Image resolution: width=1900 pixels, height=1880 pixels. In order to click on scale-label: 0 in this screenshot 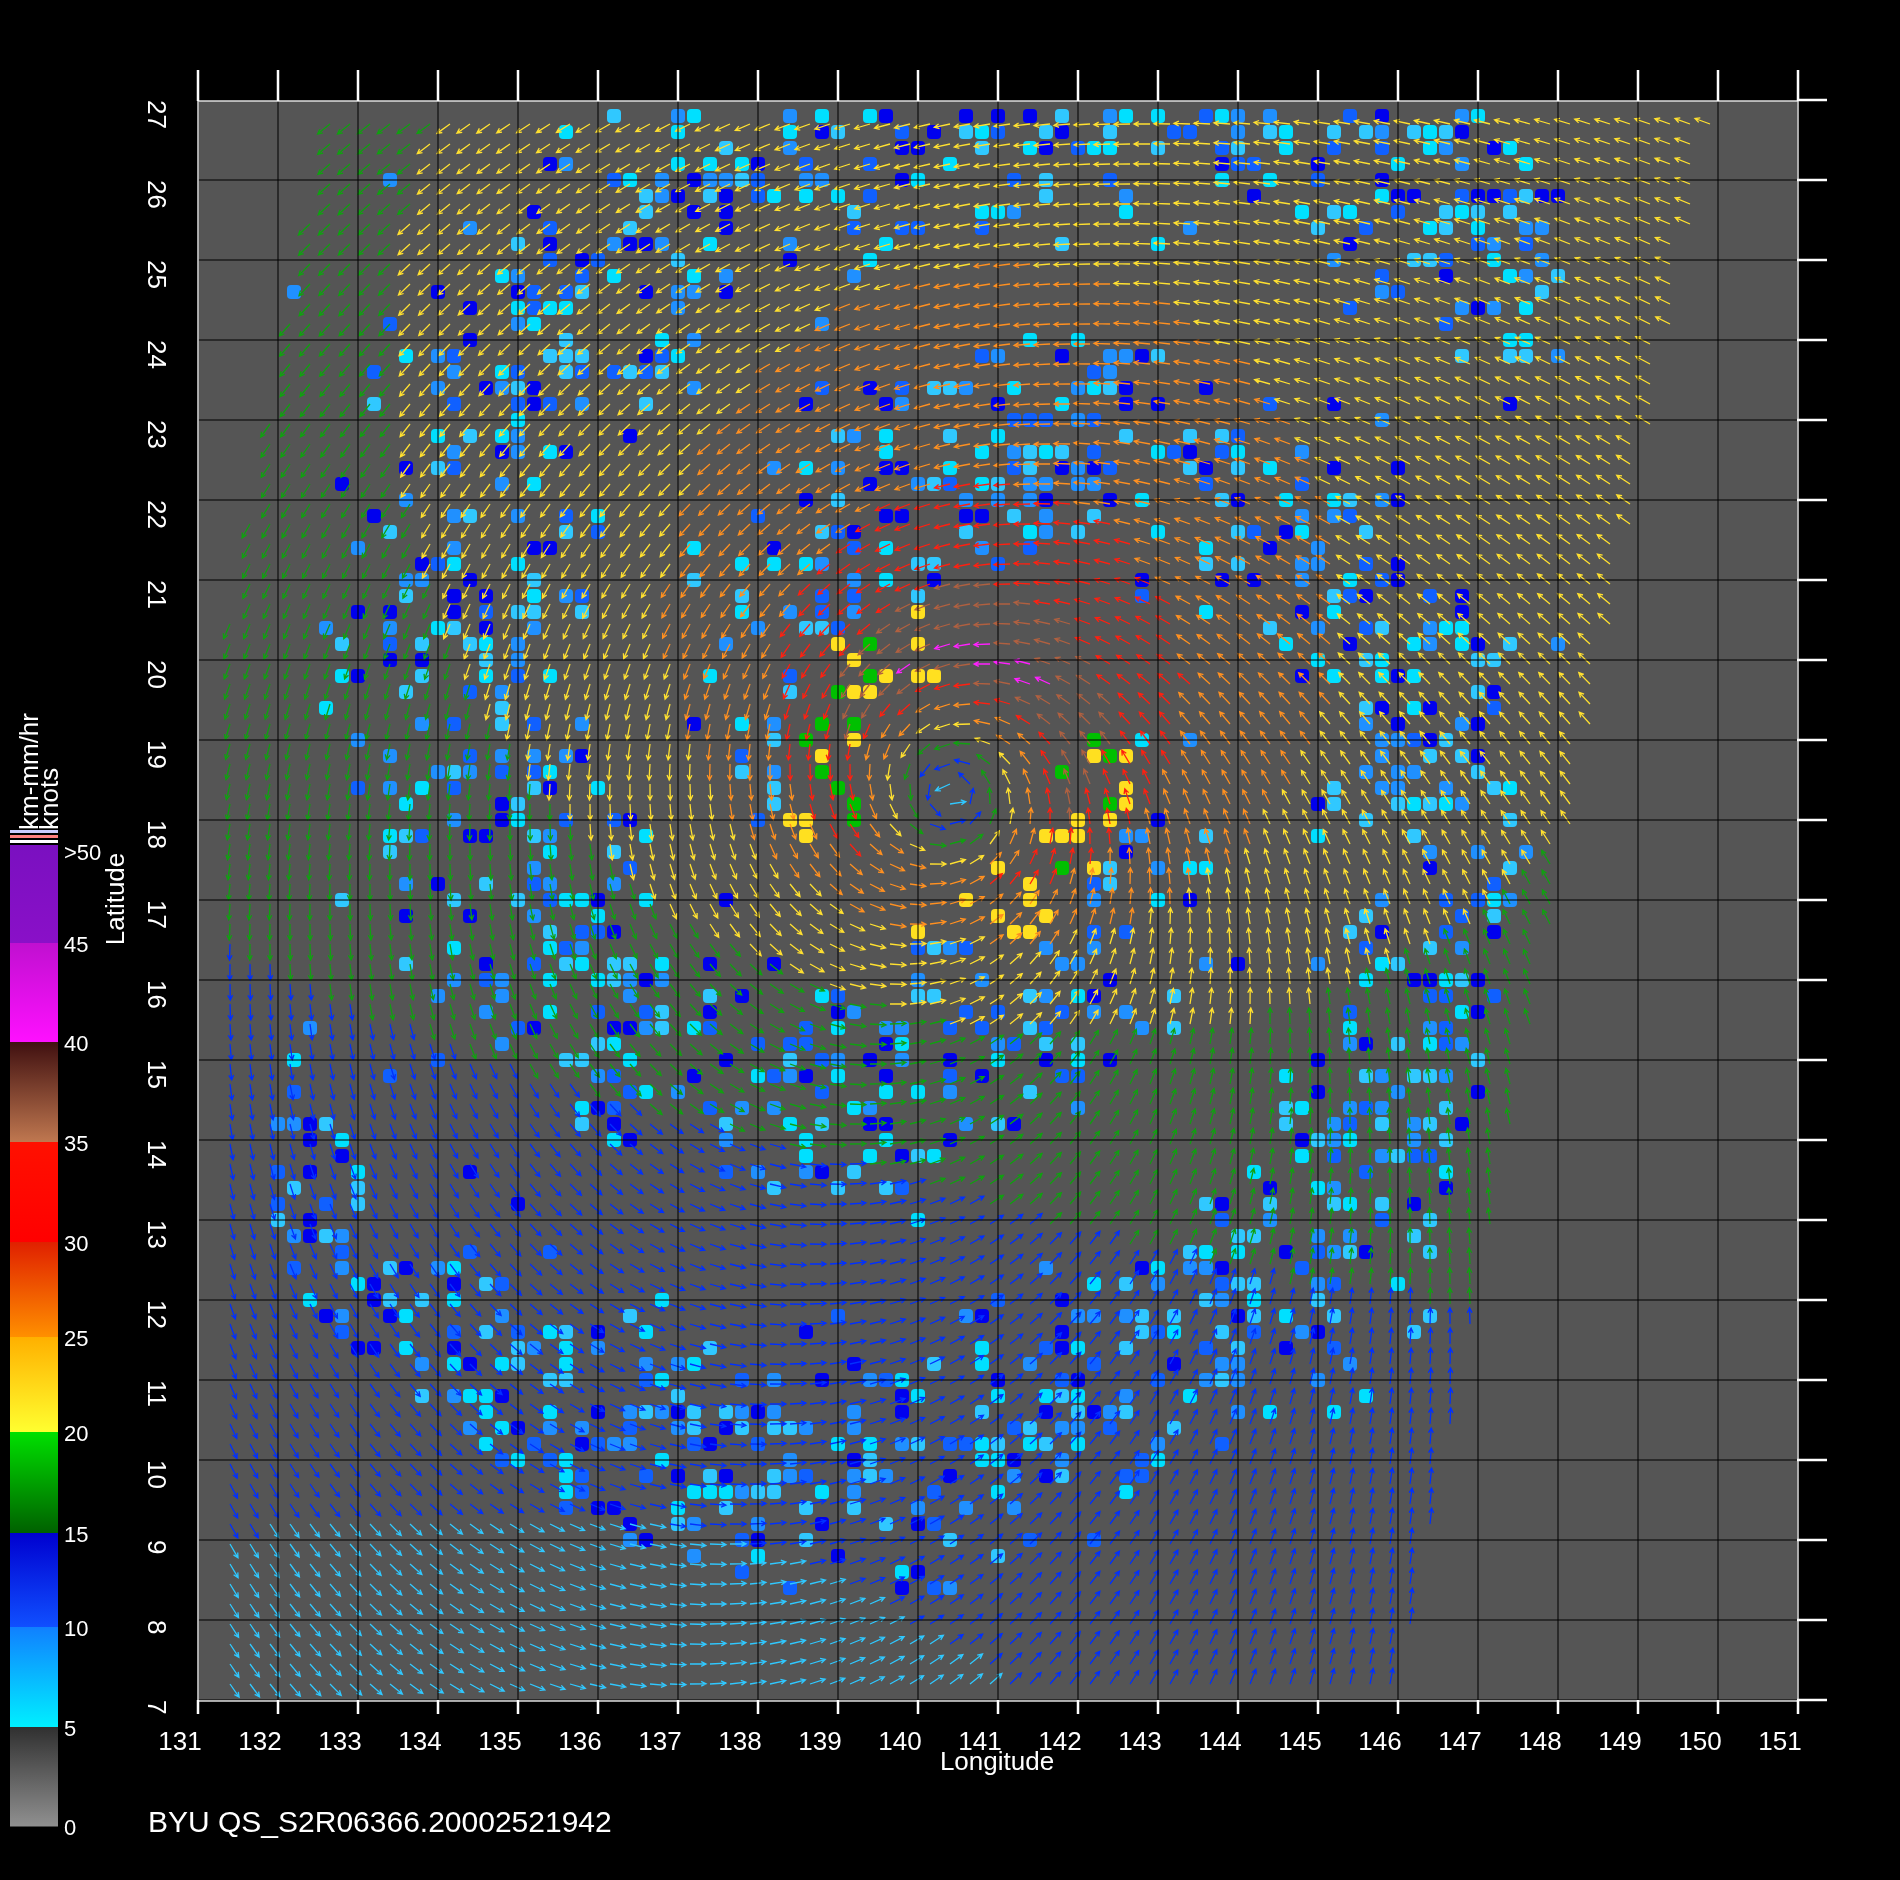, I will do `click(70, 1827)`.